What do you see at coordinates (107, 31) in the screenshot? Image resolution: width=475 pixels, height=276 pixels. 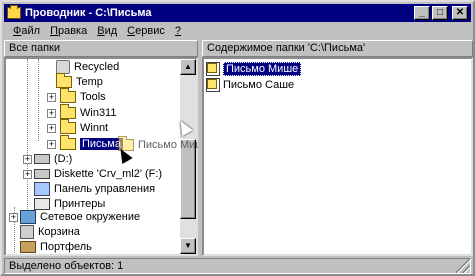 I see `menu-view: Вид` at bounding box center [107, 31].